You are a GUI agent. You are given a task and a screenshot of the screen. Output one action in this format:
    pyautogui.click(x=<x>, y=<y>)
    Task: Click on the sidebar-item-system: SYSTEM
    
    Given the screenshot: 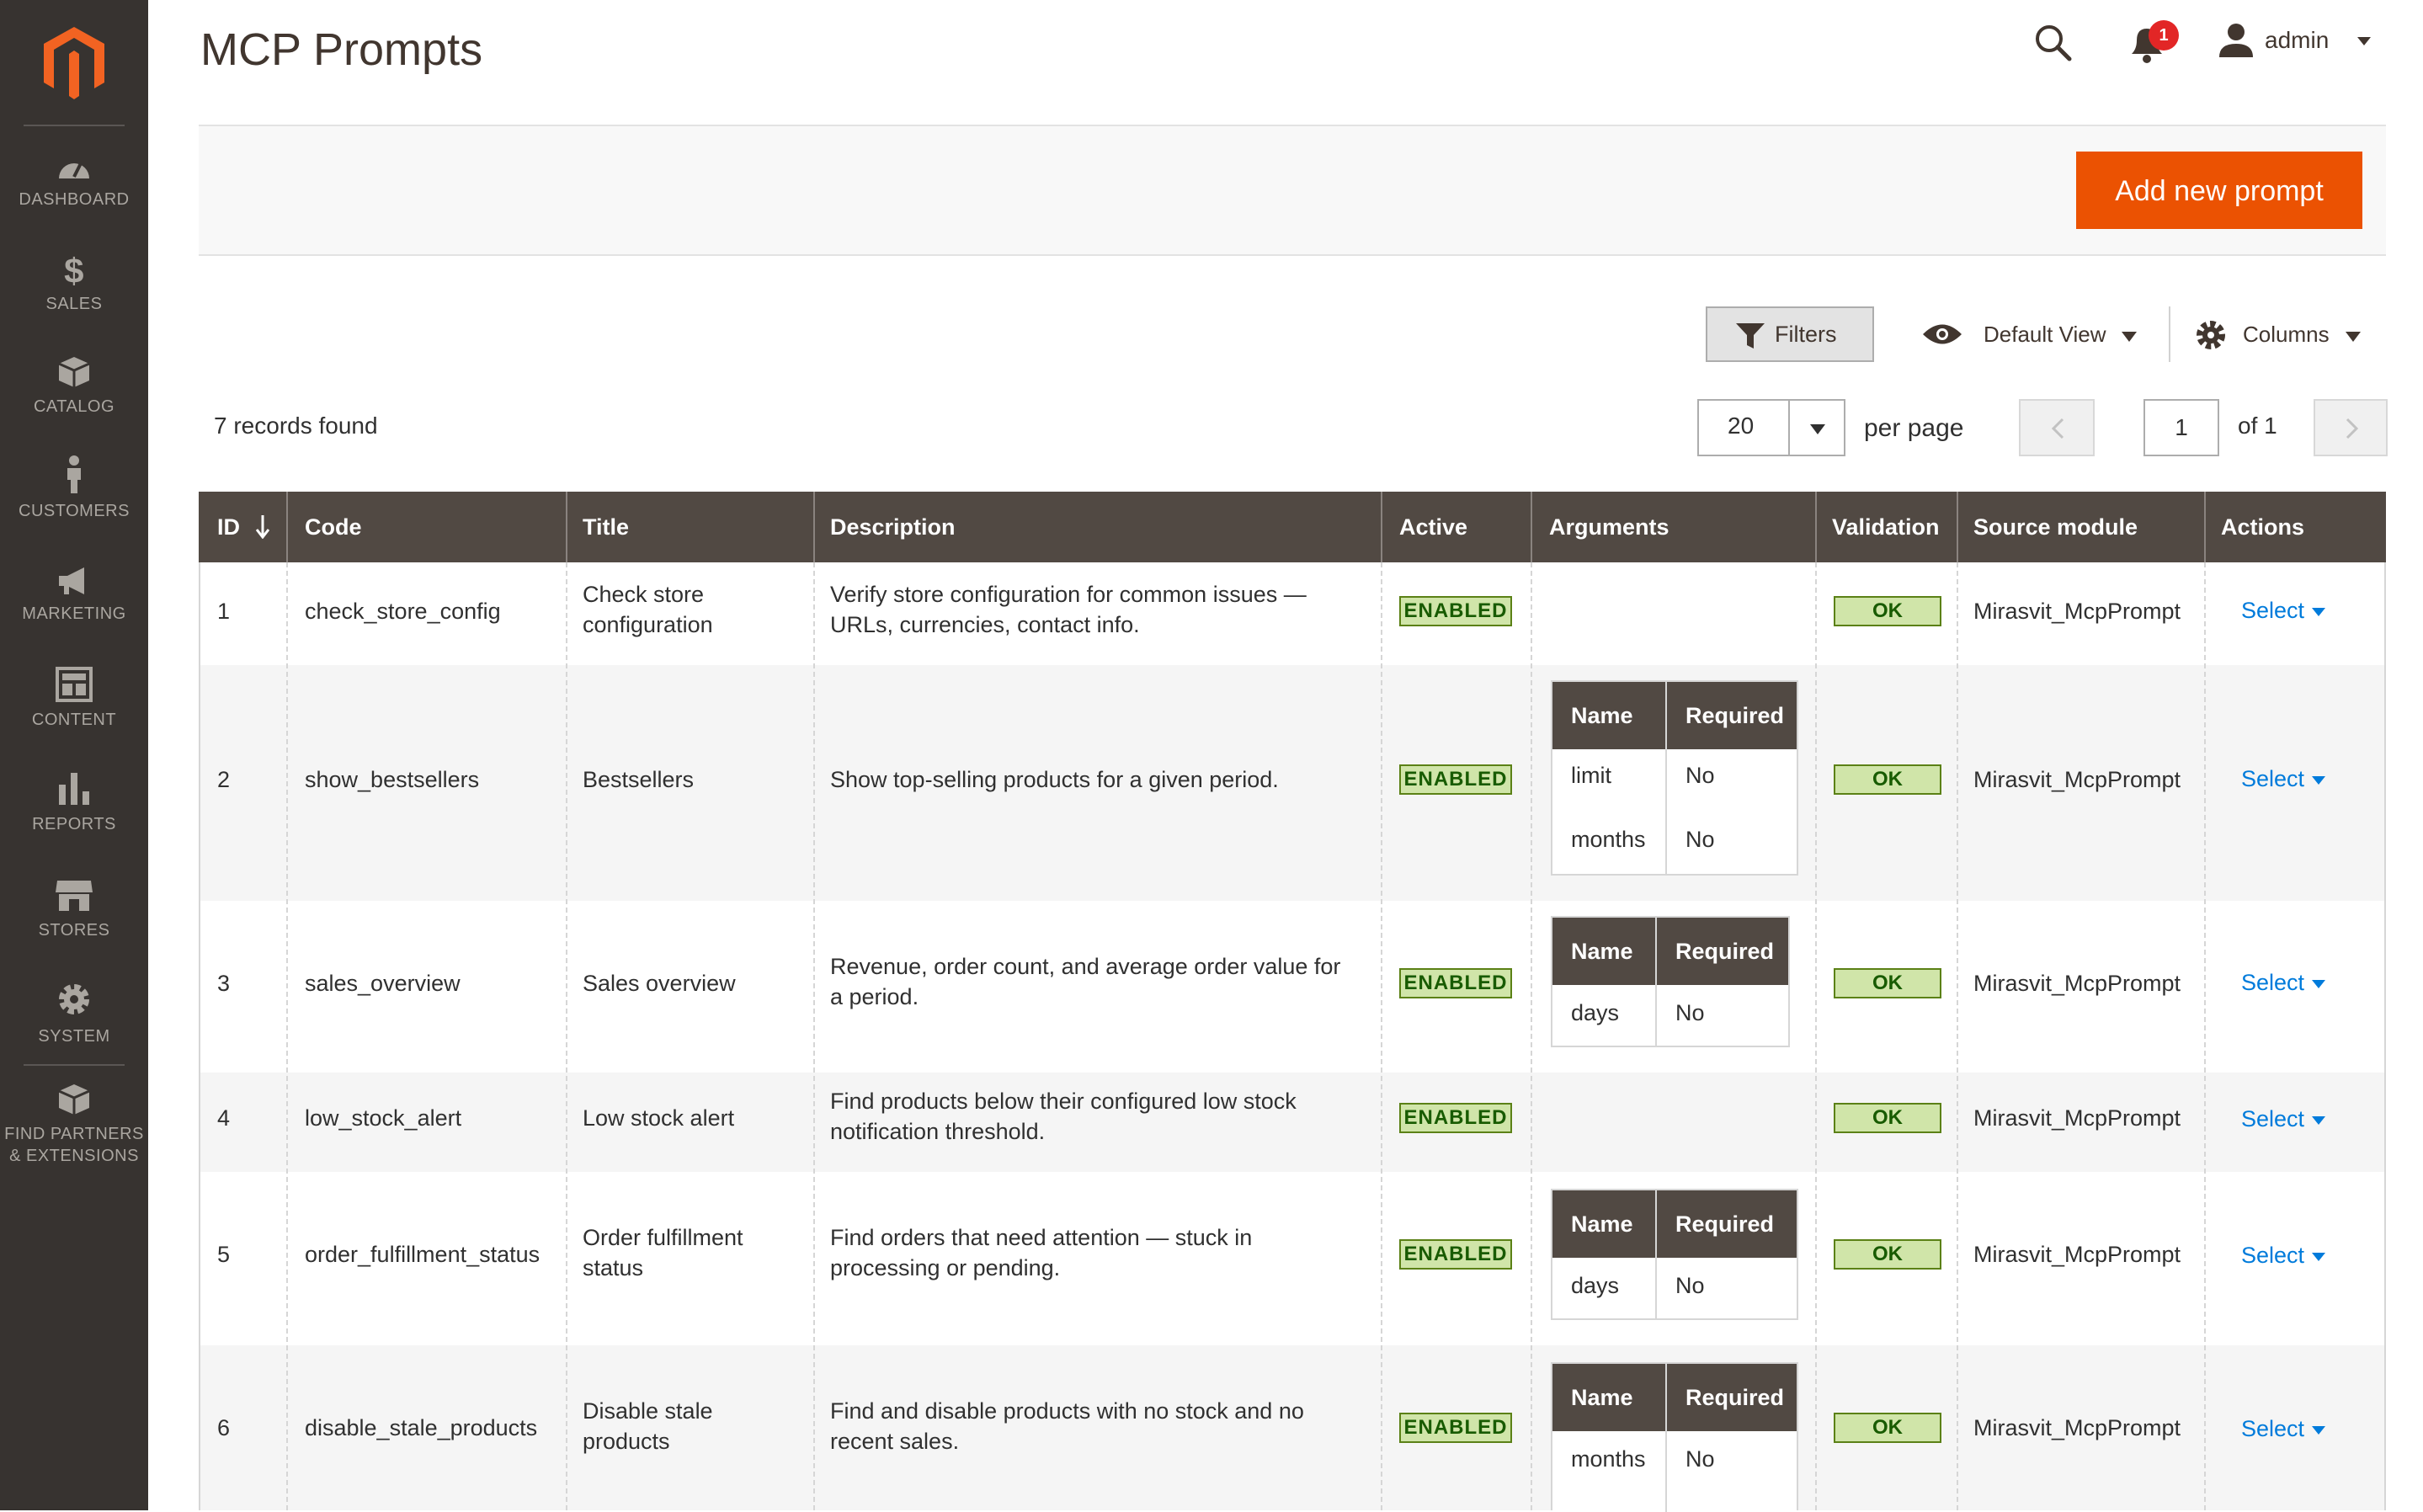 What is the action you would take?
    pyautogui.click(x=74, y=1014)
    